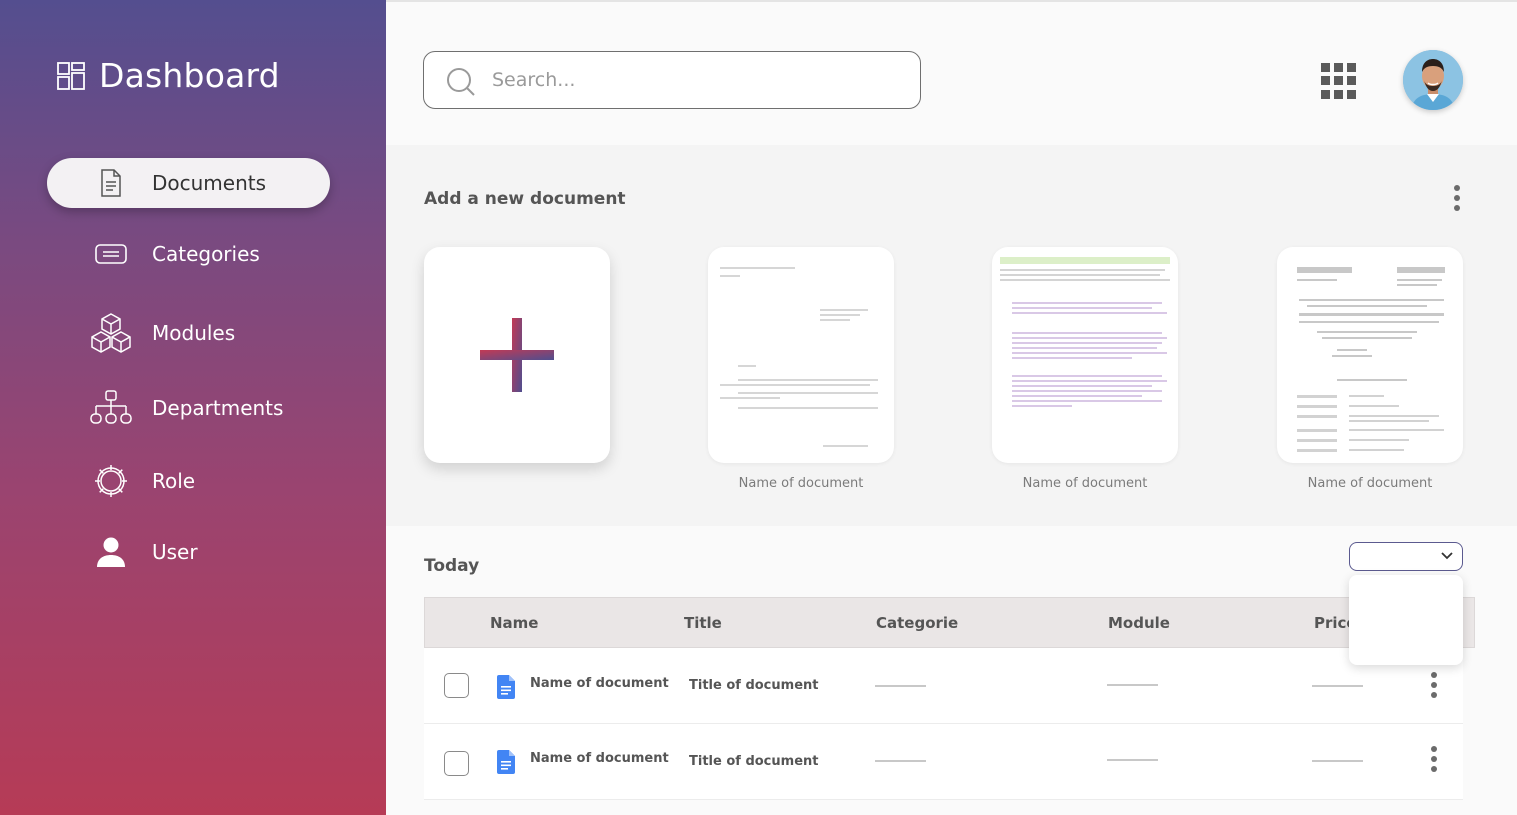 Image resolution: width=1517 pixels, height=815 pixels. What do you see at coordinates (111, 183) in the screenshot?
I see `document-icon` at bounding box center [111, 183].